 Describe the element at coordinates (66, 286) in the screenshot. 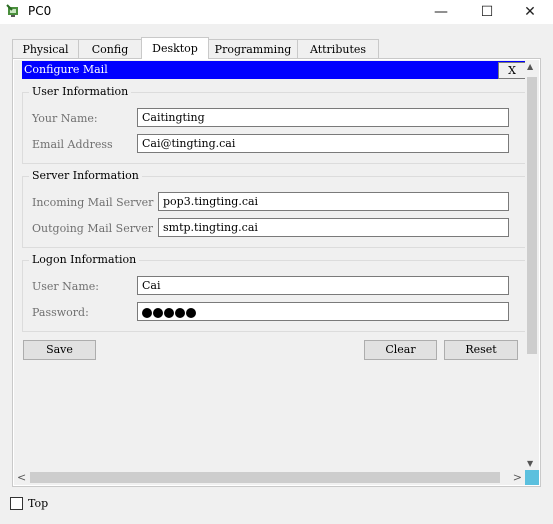

I see `user-name-label: User Name:` at that location.